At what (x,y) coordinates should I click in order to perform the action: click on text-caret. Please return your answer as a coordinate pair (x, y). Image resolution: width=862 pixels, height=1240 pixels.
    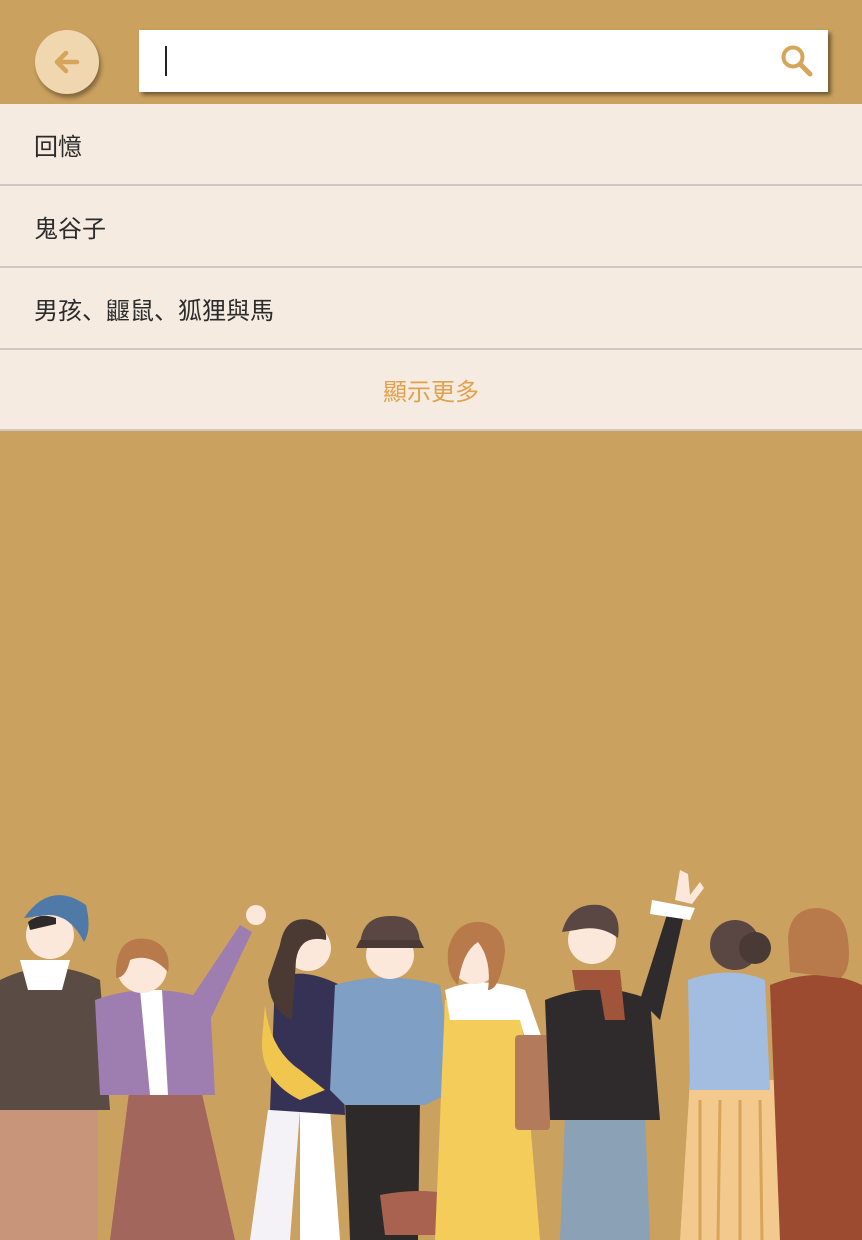
    Looking at the image, I should click on (166, 61).